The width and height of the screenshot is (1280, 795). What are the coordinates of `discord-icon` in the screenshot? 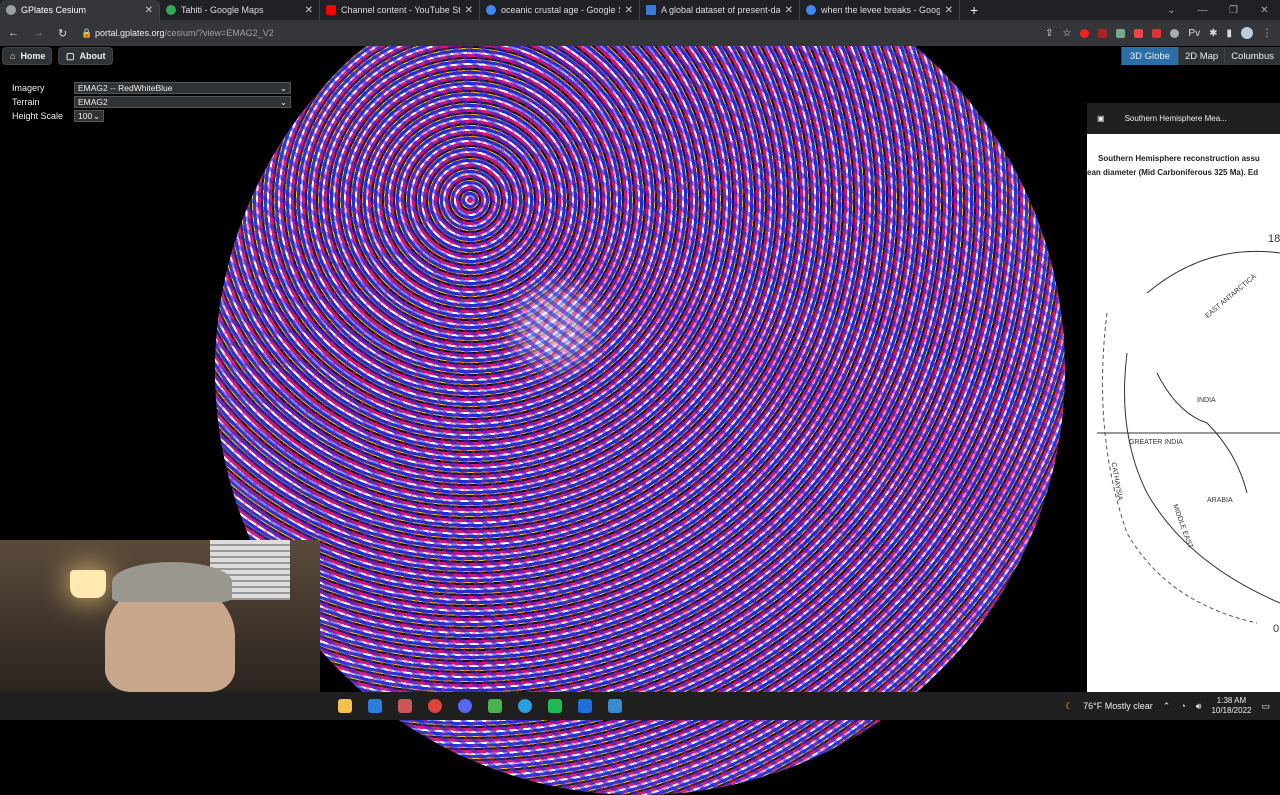 It's located at (465, 706).